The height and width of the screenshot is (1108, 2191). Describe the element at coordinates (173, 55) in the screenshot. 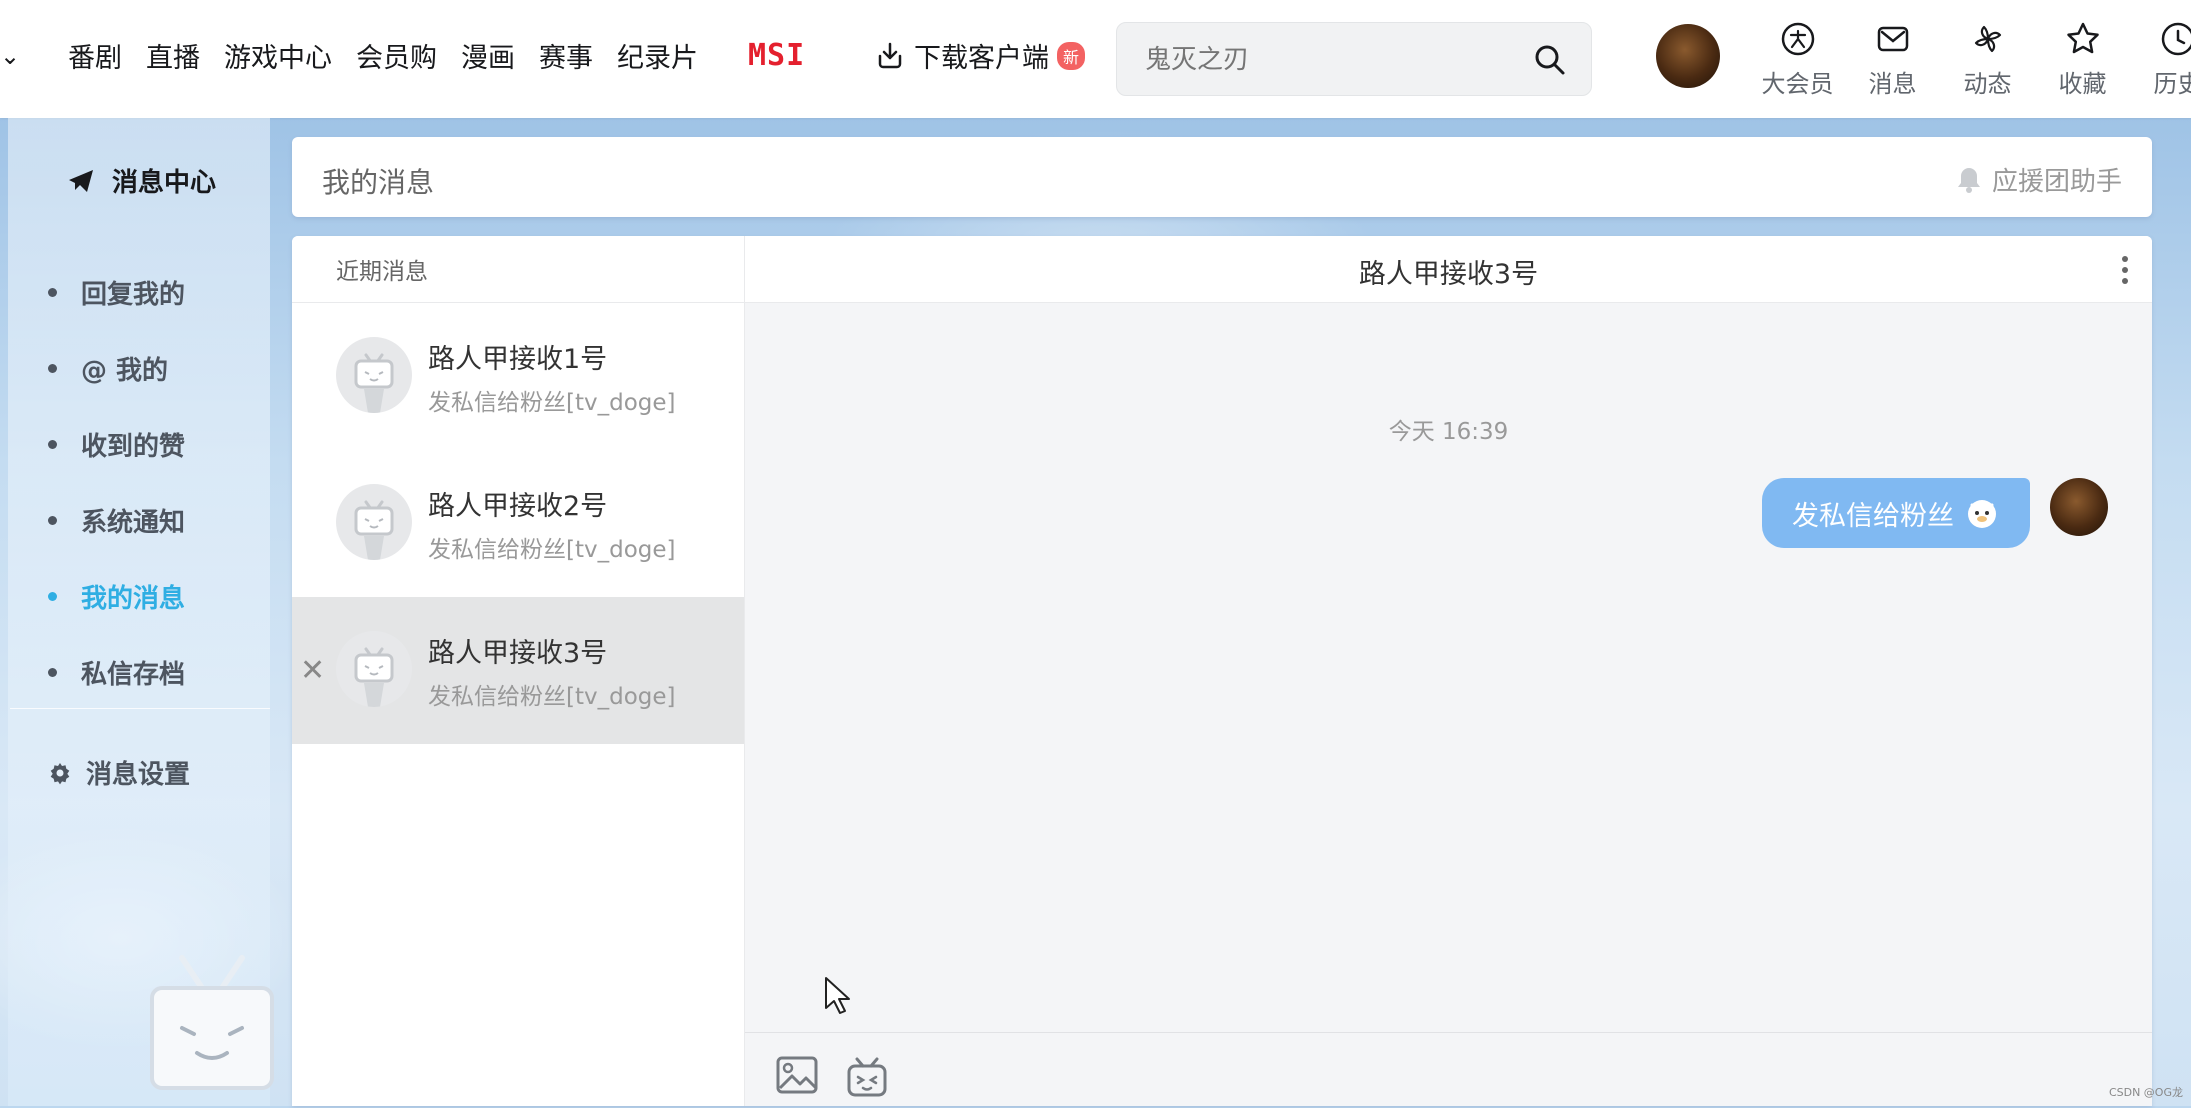

I see `nav-item-live: 直播` at that location.